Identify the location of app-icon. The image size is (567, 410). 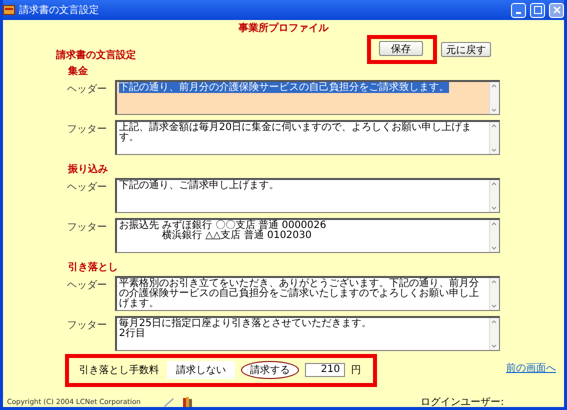
(9, 10).